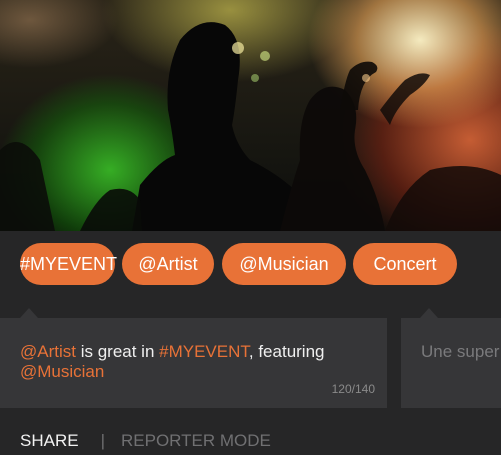 This screenshot has width=501, height=455. What do you see at coordinates (62, 371) in the screenshot?
I see `post-mention-musician: @Musician` at bounding box center [62, 371].